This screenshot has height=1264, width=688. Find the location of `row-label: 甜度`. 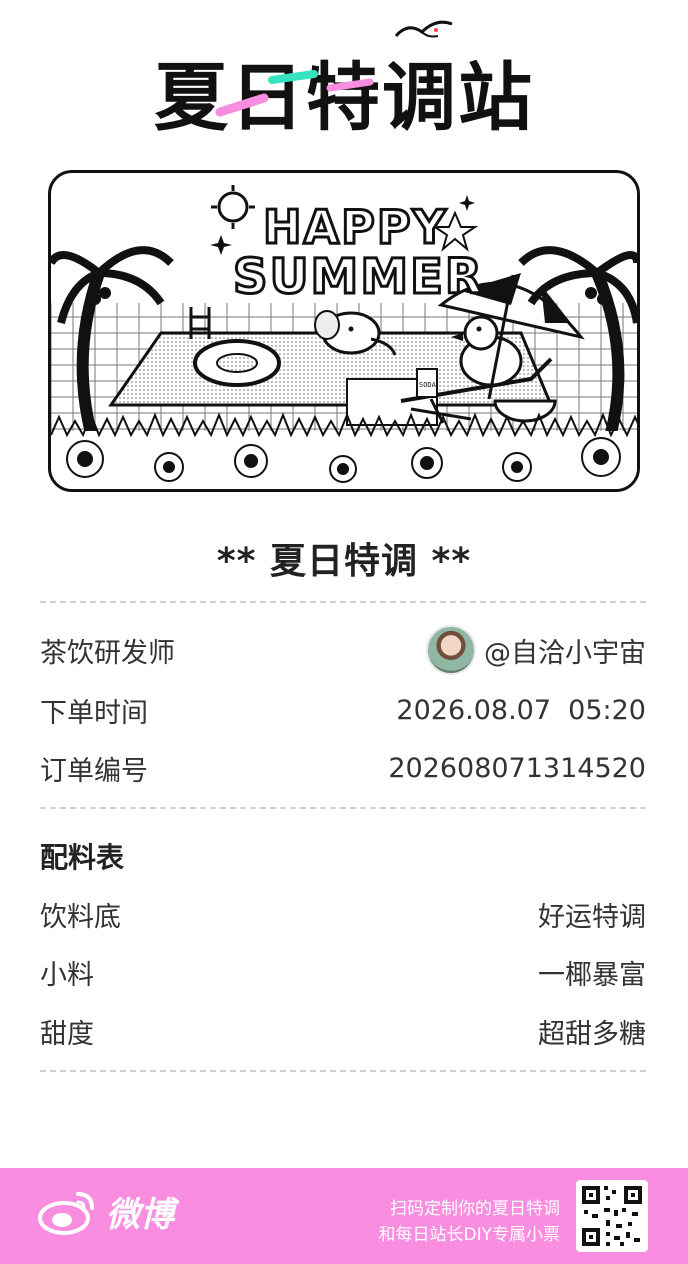

row-label: 甜度 is located at coordinates (67, 1034).